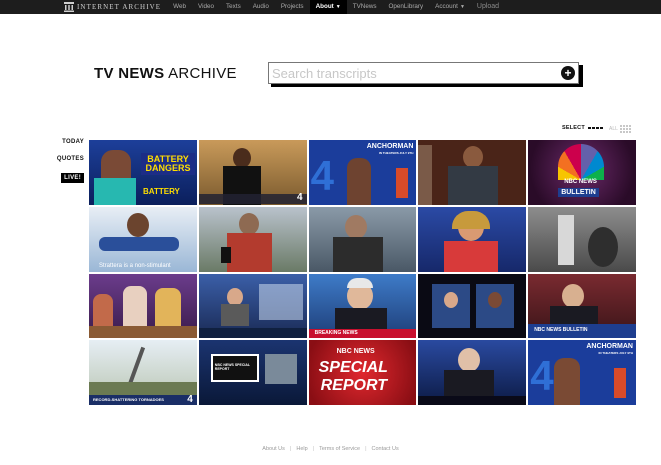  Describe the element at coordinates (273, 449) in the screenshot. I see `footer-link-about: About Us` at that location.